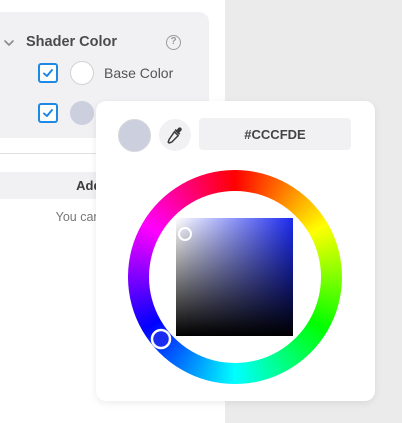 The width and height of the screenshot is (402, 423). I want to click on hue-handle, so click(161, 339).